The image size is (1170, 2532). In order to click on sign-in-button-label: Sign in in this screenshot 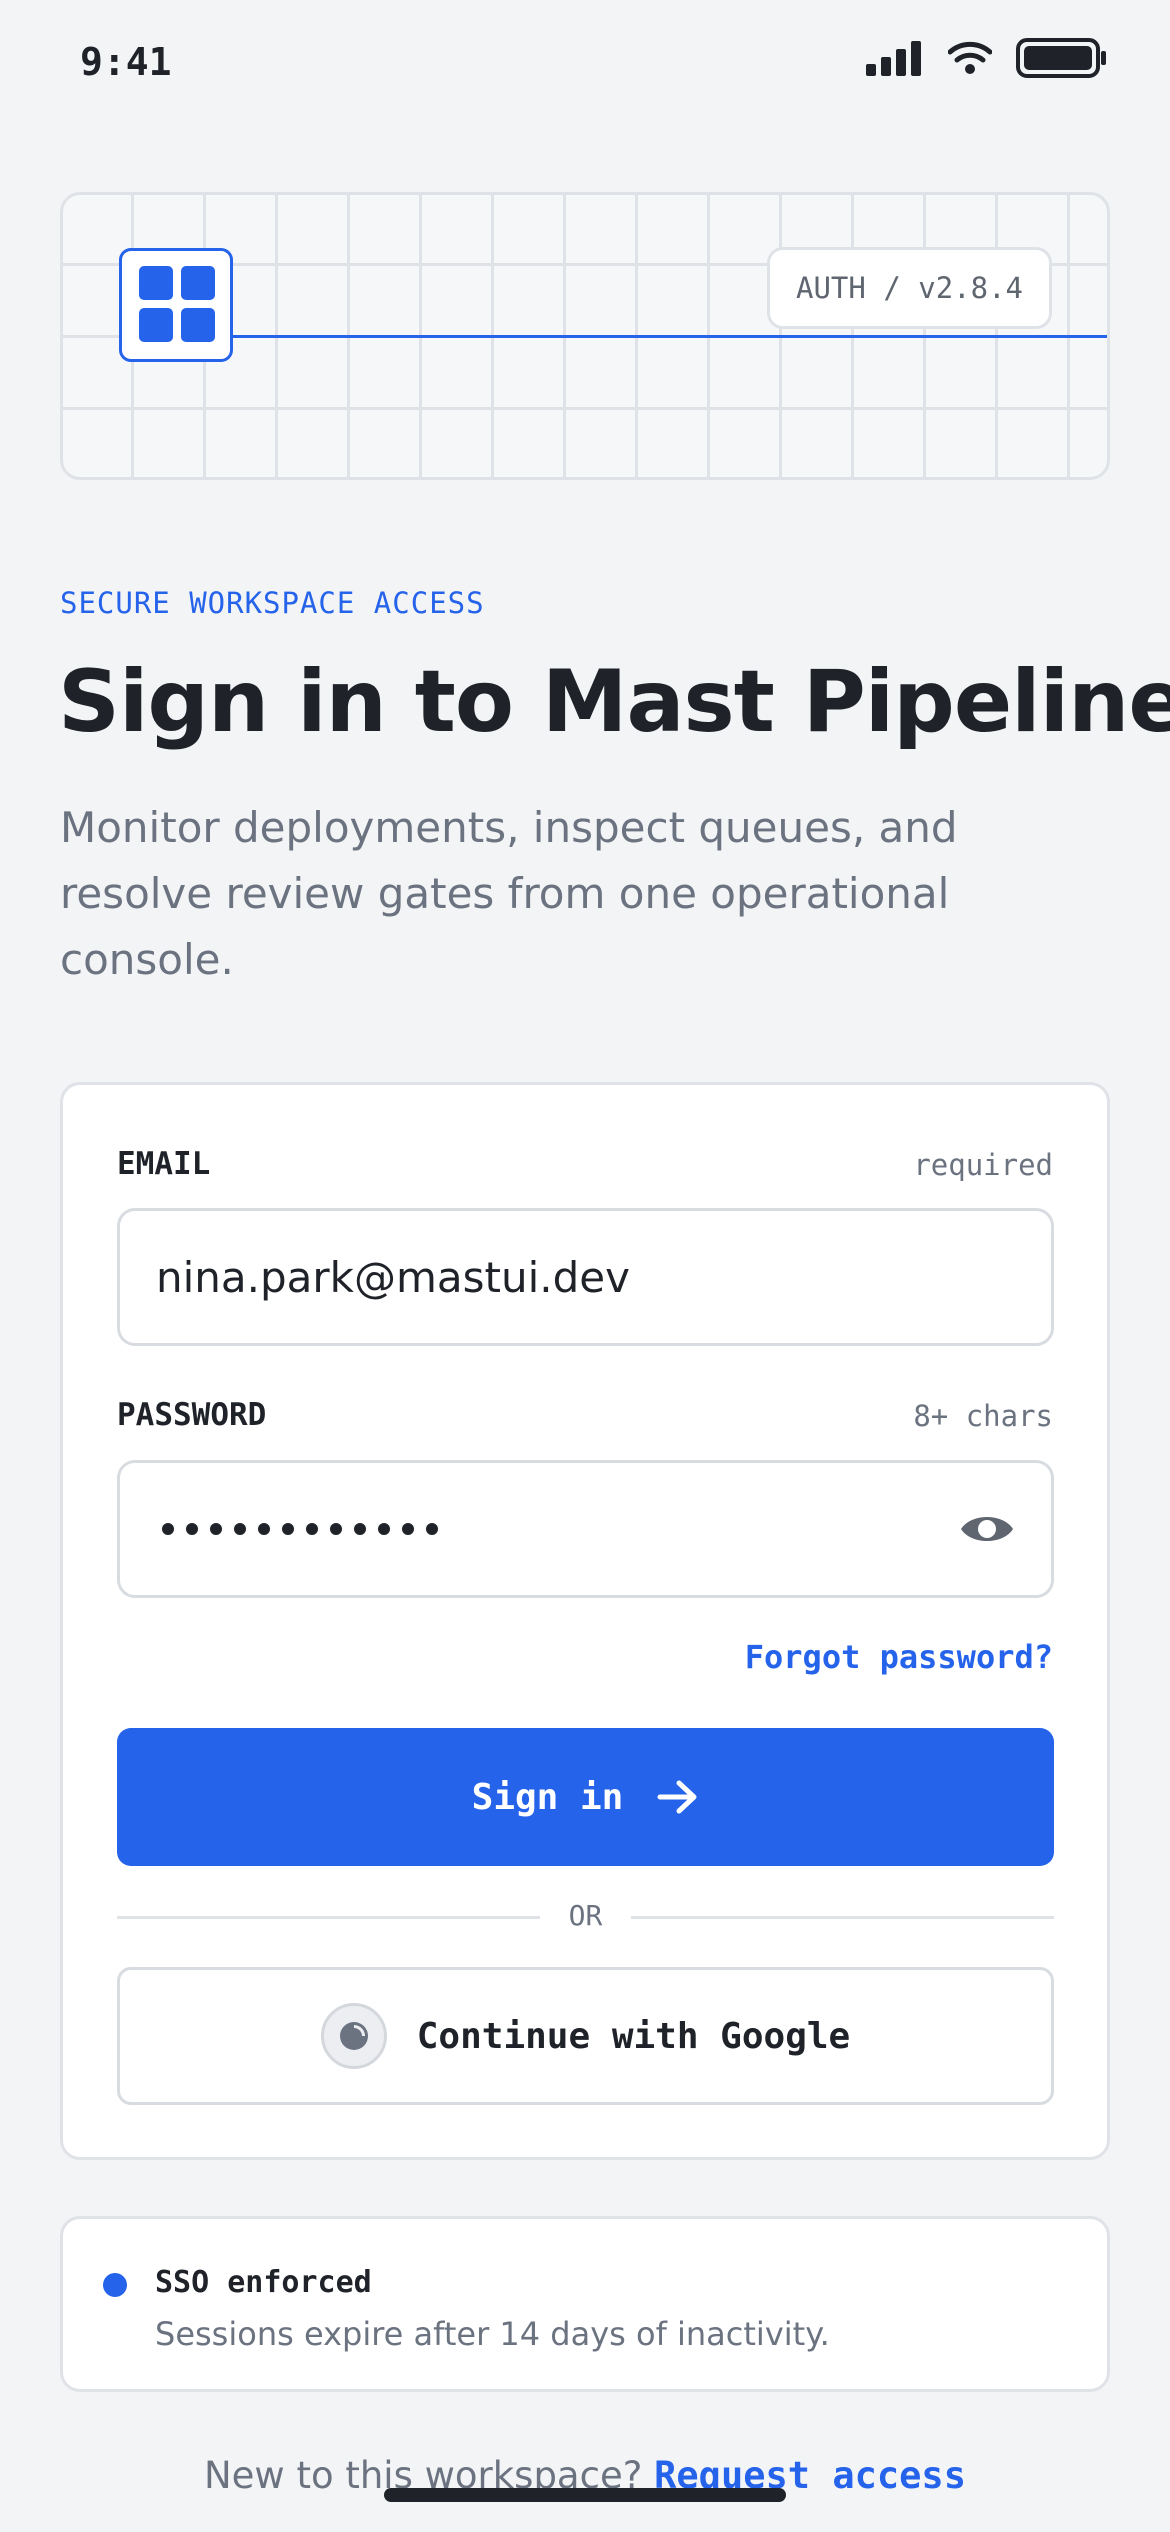, I will do `click(547, 1797)`.